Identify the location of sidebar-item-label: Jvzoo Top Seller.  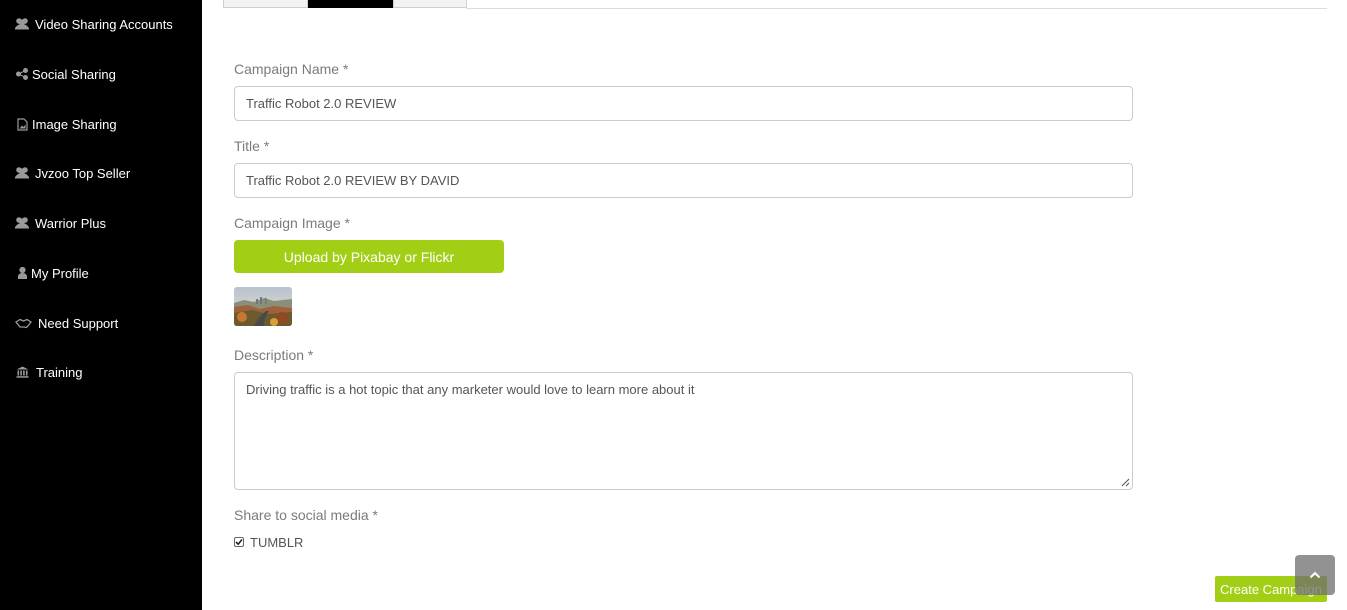
(83, 173).